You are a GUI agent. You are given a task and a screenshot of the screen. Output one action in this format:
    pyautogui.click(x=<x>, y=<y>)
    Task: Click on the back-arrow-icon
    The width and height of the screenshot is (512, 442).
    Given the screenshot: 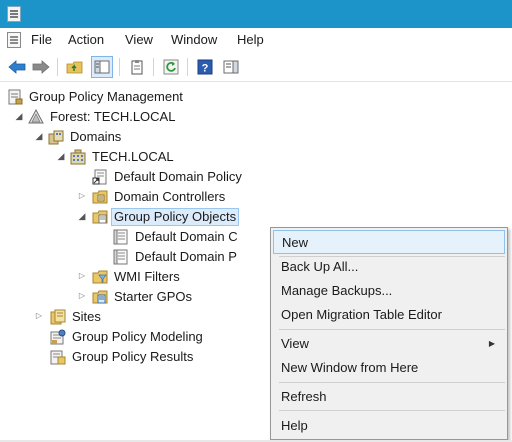 What is the action you would take?
    pyautogui.click(x=17, y=67)
    